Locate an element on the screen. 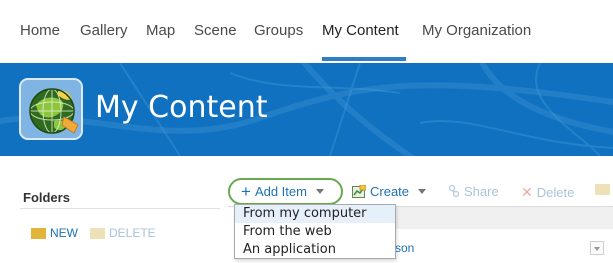  close-icon: ✕ is located at coordinates (527, 192).